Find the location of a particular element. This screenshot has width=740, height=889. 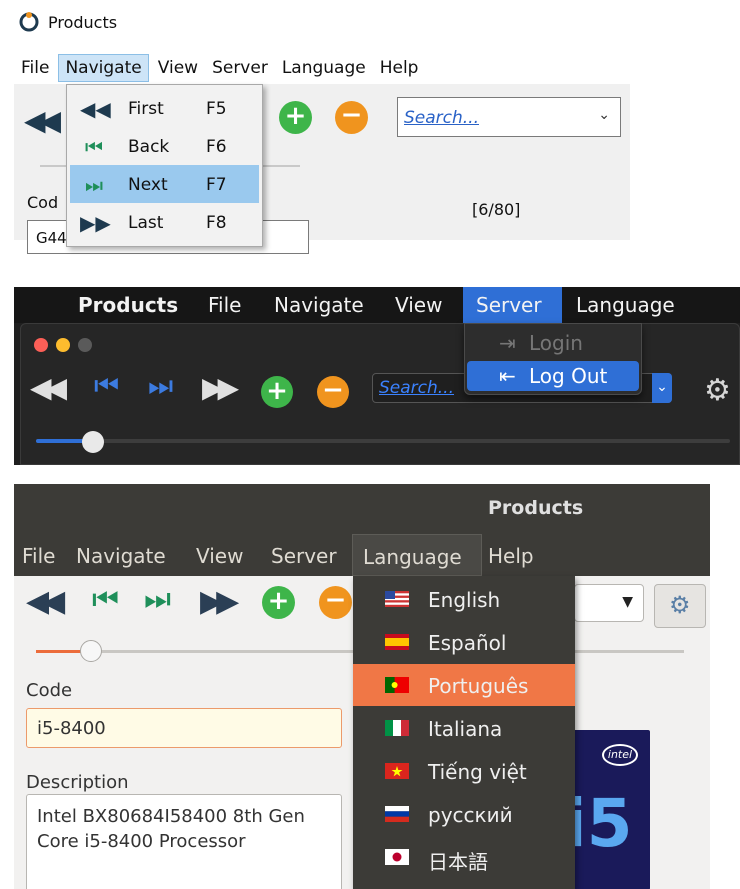

code-label: Code is located at coordinates (49, 690).